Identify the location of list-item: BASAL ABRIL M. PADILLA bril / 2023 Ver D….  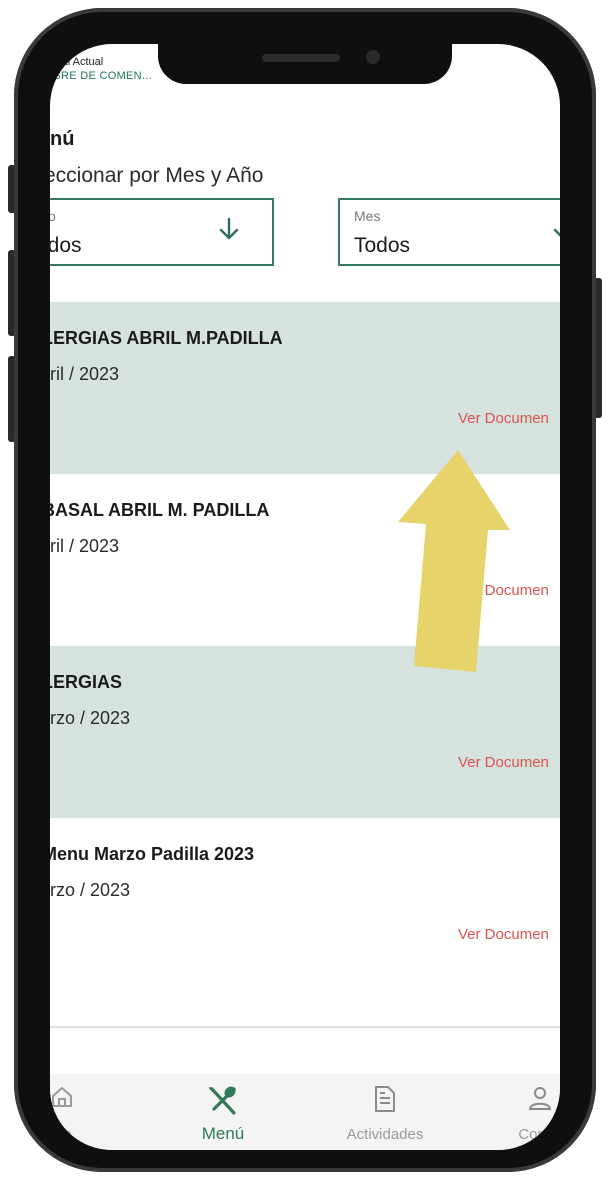
(305, 560).